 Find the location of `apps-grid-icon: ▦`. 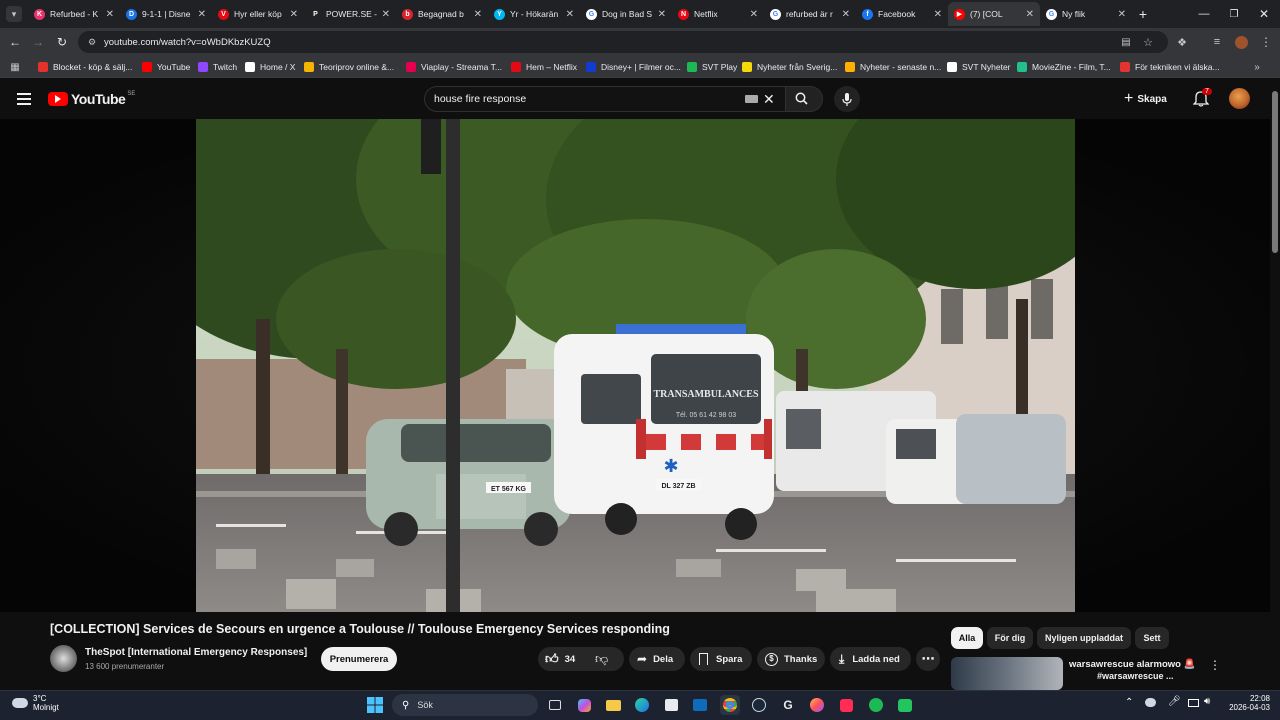

apps-grid-icon: ▦ is located at coordinates (15, 67).